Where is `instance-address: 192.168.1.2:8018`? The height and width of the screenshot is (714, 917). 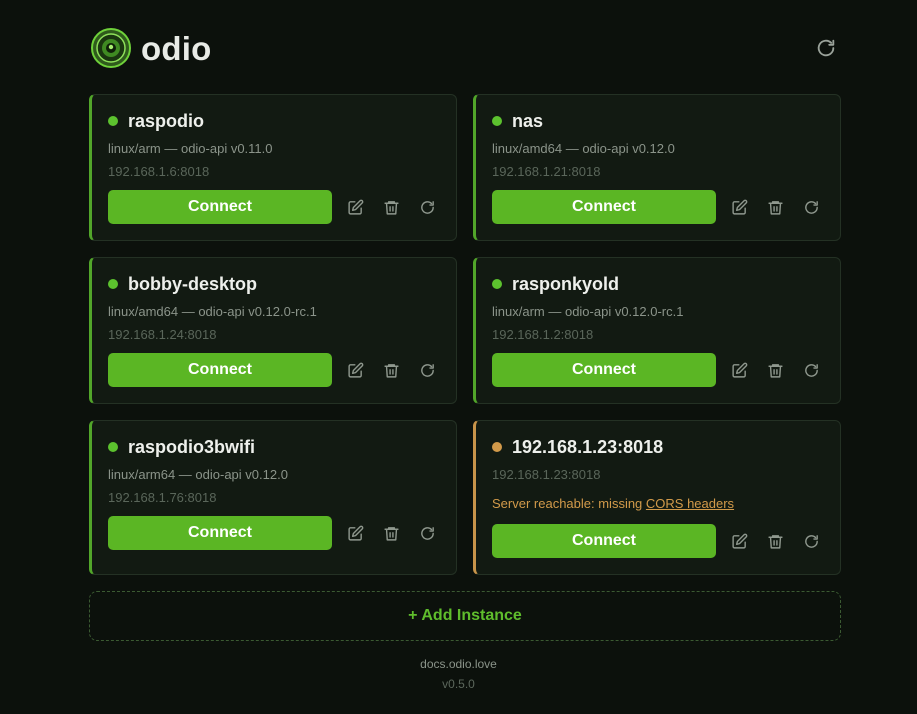
instance-address: 192.168.1.2:8018 is located at coordinates (543, 334).